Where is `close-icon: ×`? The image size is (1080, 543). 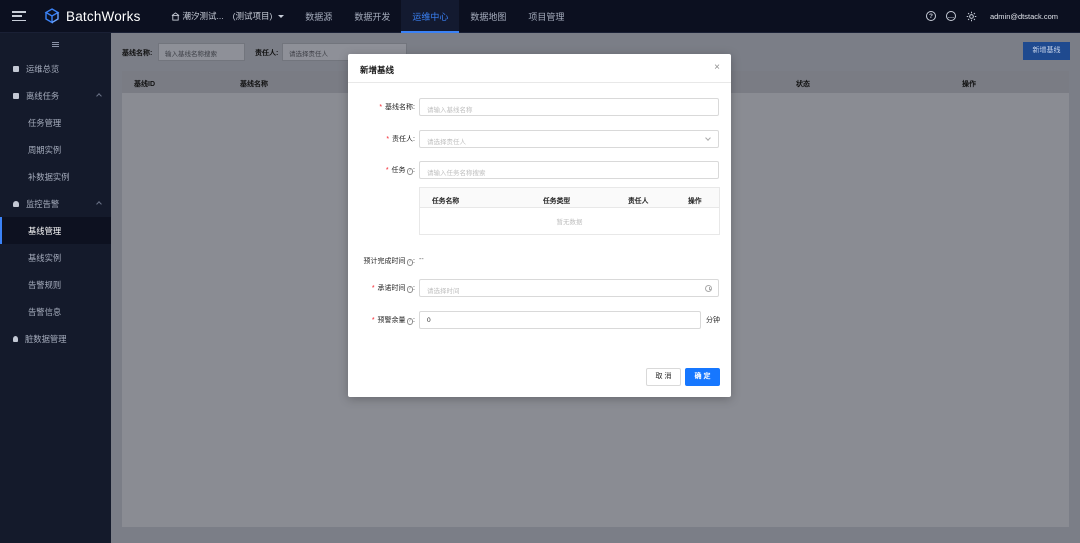
close-icon: × is located at coordinates (717, 68).